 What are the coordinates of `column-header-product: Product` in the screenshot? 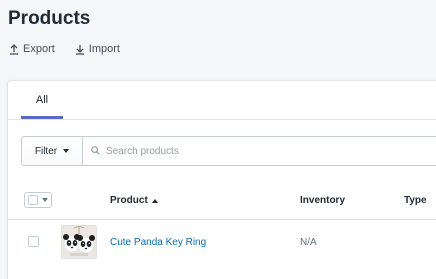 It's located at (134, 200).